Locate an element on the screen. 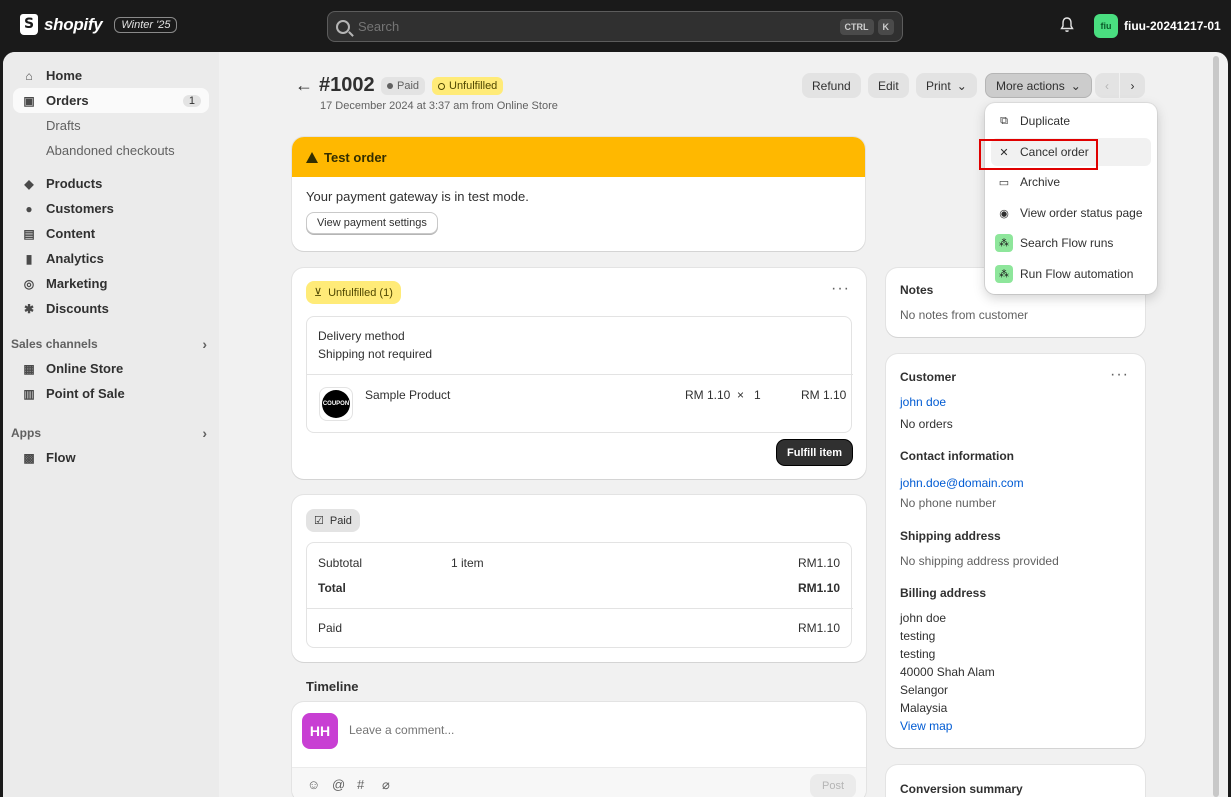 This screenshot has width=1231, height=797. menu-item-duplicate: ⧉ Duplicate is located at coordinates (1071, 121).